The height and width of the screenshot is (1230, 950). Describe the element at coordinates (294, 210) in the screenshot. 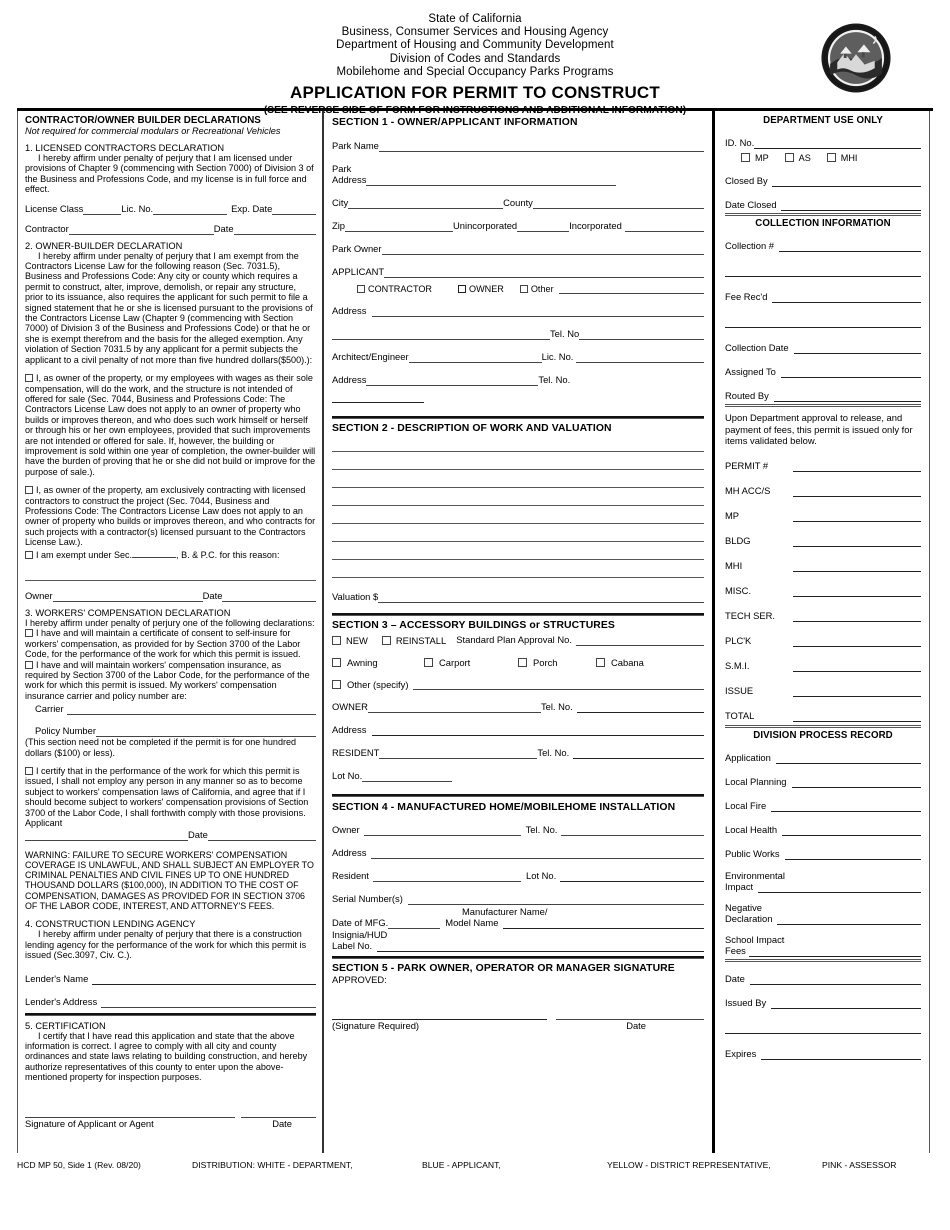

I see `exp-date-input` at that location.